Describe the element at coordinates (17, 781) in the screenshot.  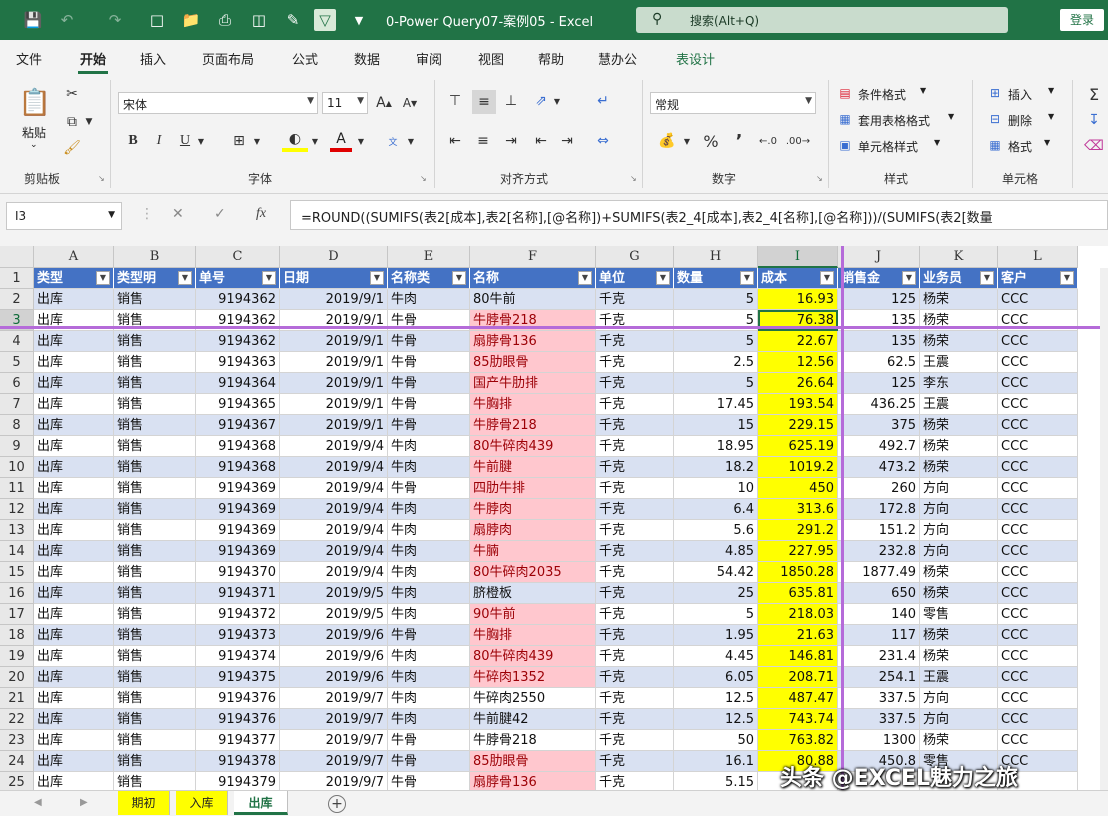
I see `row-header: 25` at that location.